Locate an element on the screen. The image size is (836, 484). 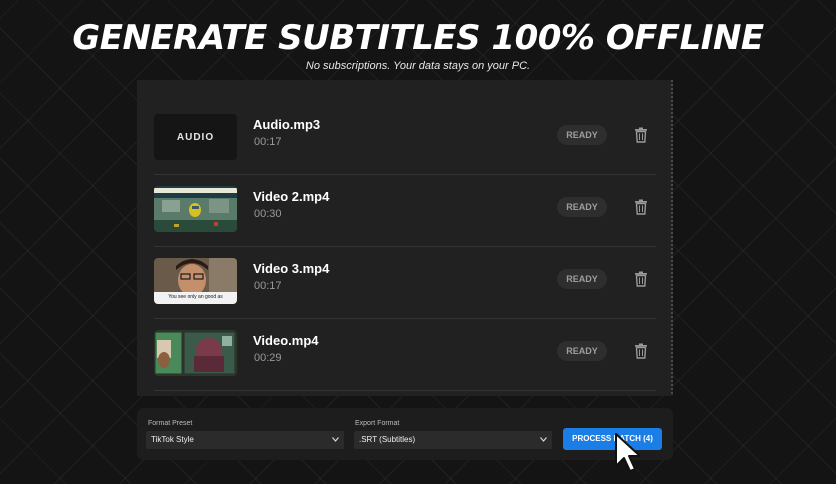
file-name: Video.mp4 is located at coordinates (286, 340).